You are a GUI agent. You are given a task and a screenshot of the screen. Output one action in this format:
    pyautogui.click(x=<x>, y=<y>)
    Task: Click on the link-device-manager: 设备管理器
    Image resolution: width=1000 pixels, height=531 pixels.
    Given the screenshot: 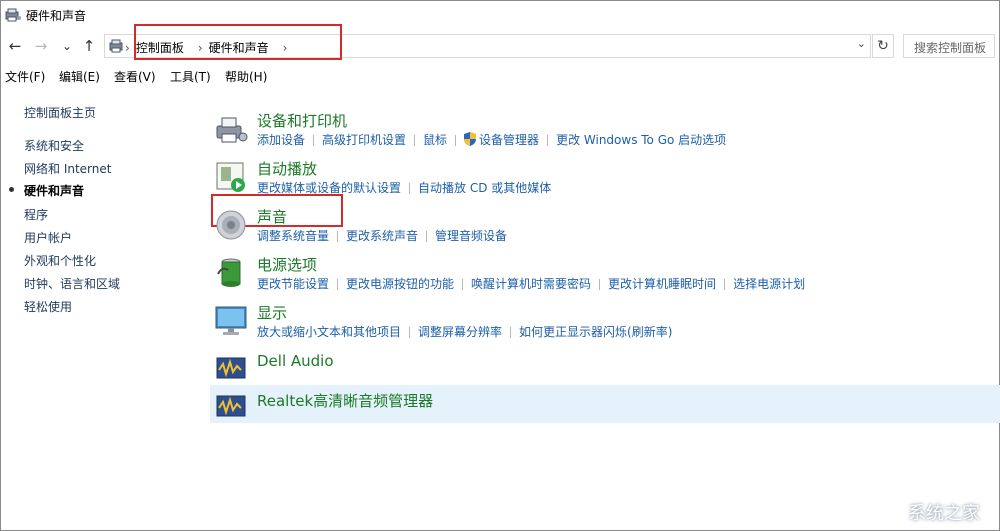 What is the action you would take?
    pyautogui.click(x=509, y=140)
    